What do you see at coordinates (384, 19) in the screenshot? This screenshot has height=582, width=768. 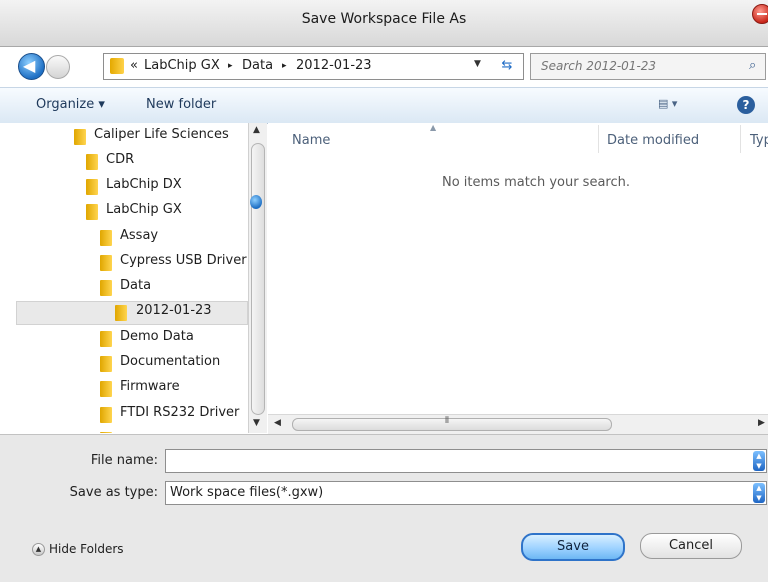 I see `window-title: Save Workspace File As` at bounding box center [384, 19].